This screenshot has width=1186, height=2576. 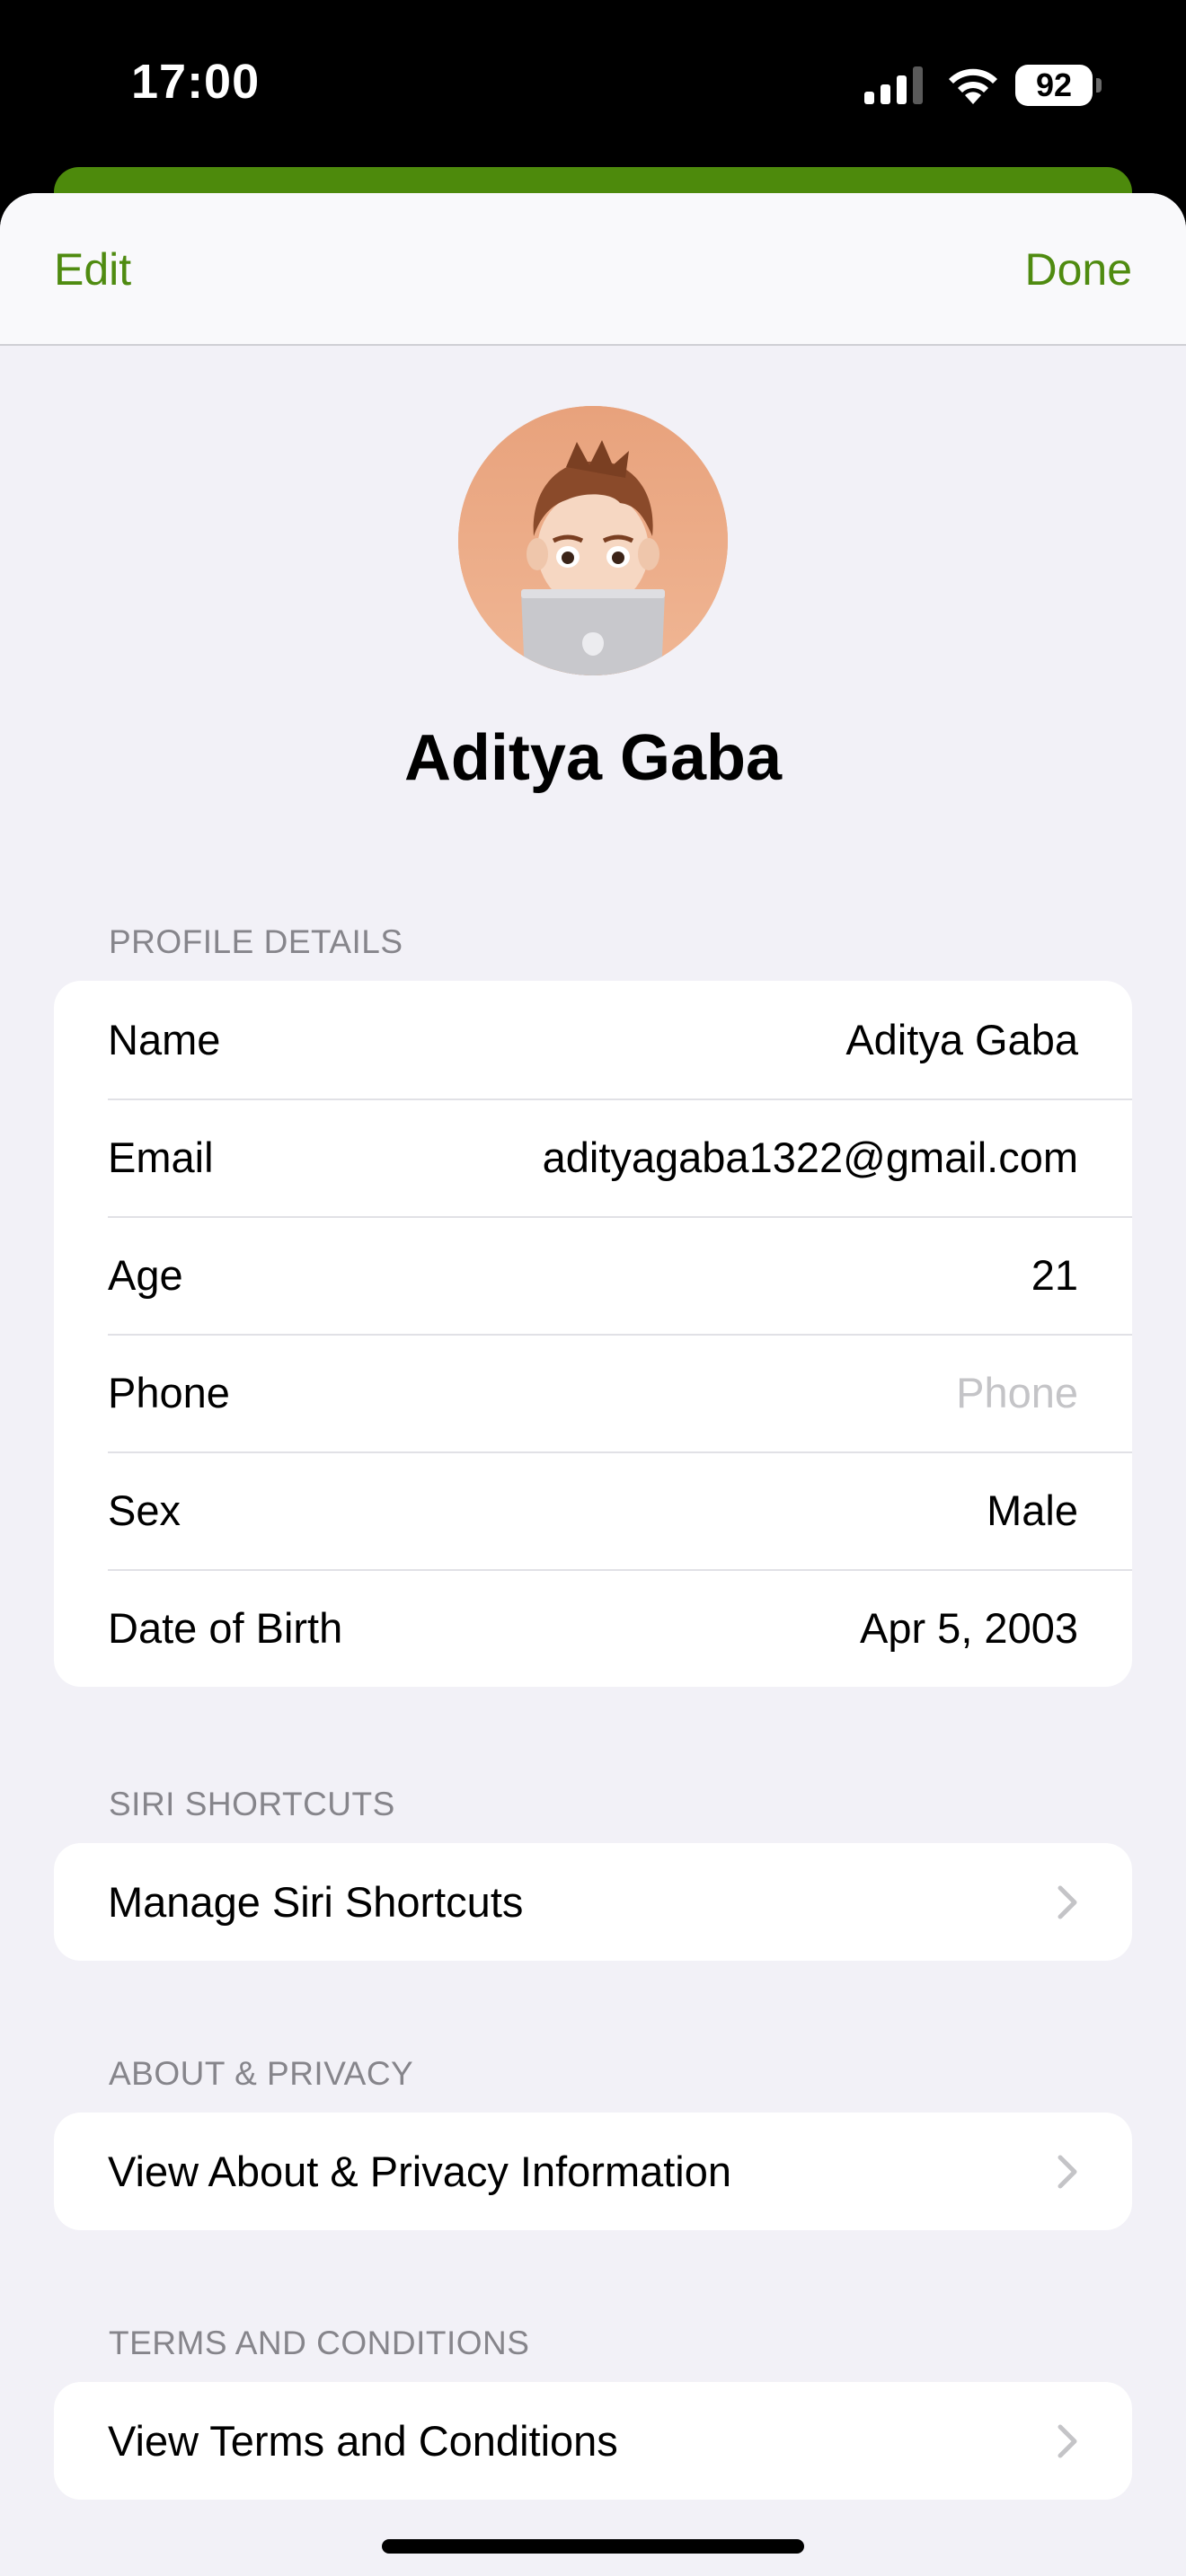 I want to click on sex-value: Male, so click(x=1032, y=1510).